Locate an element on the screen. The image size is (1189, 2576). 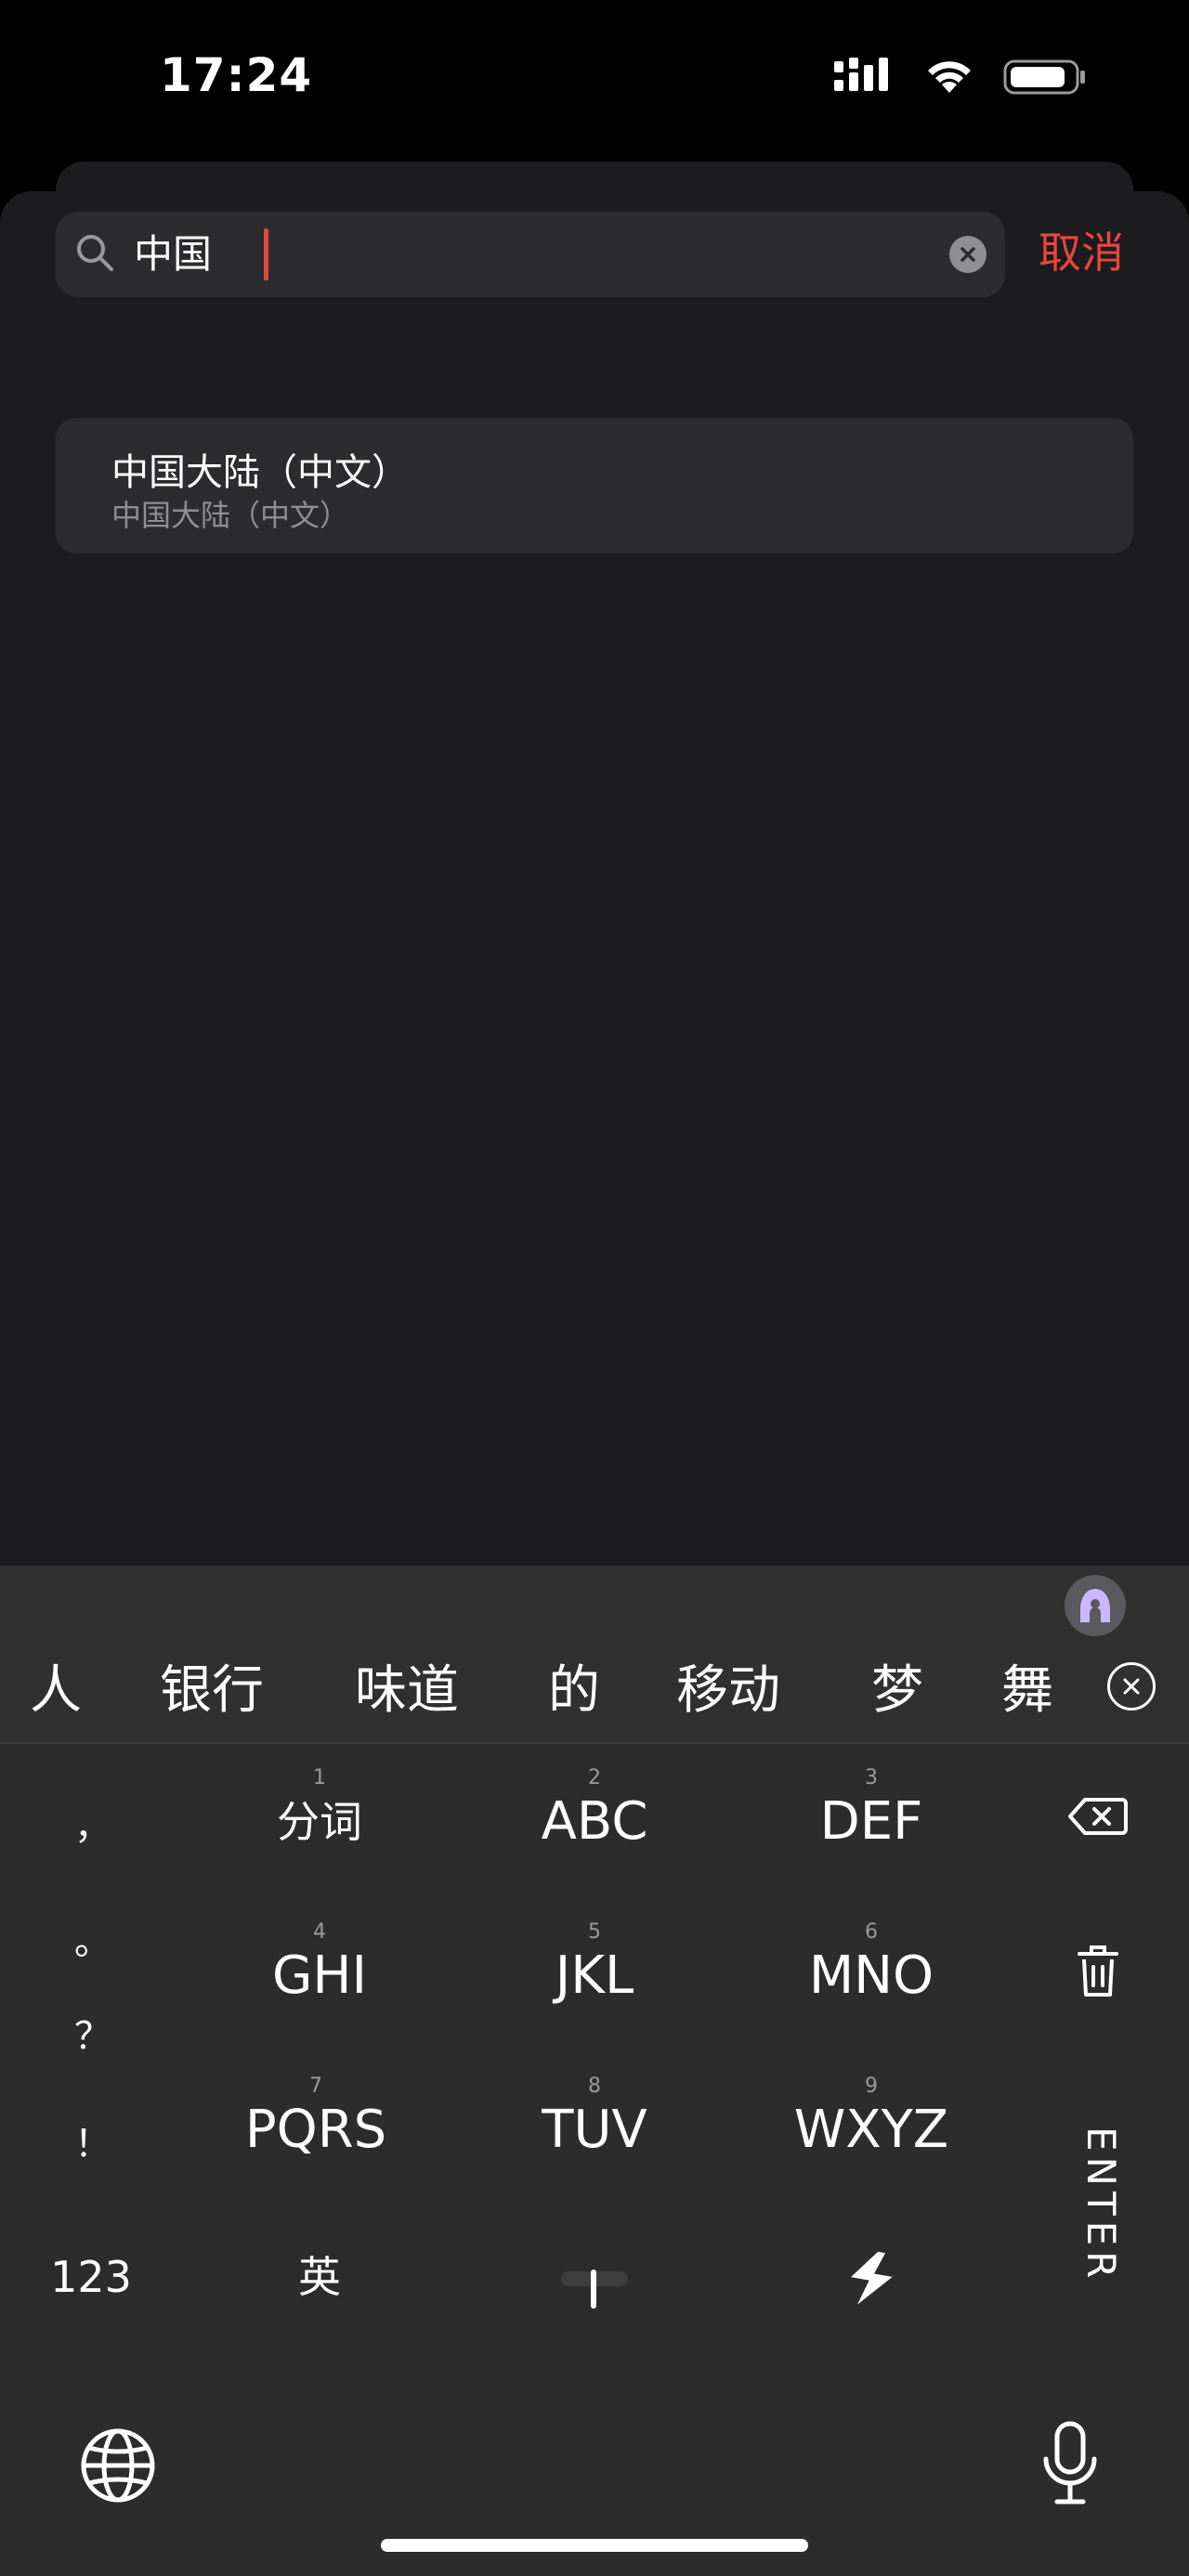
lightning-icon is located at coordinates (871, 2278).